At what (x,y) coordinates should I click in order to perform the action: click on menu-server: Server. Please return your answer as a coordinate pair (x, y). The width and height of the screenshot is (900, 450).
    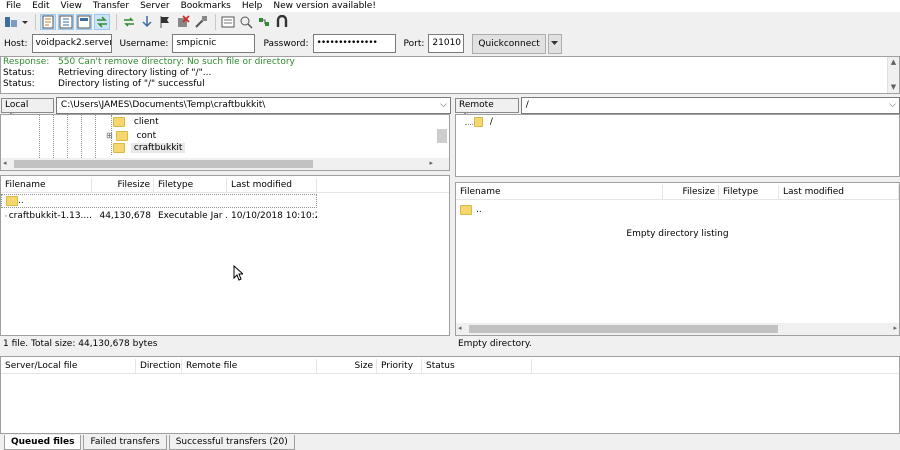
    Looking at the image, I should click on (155, 6).